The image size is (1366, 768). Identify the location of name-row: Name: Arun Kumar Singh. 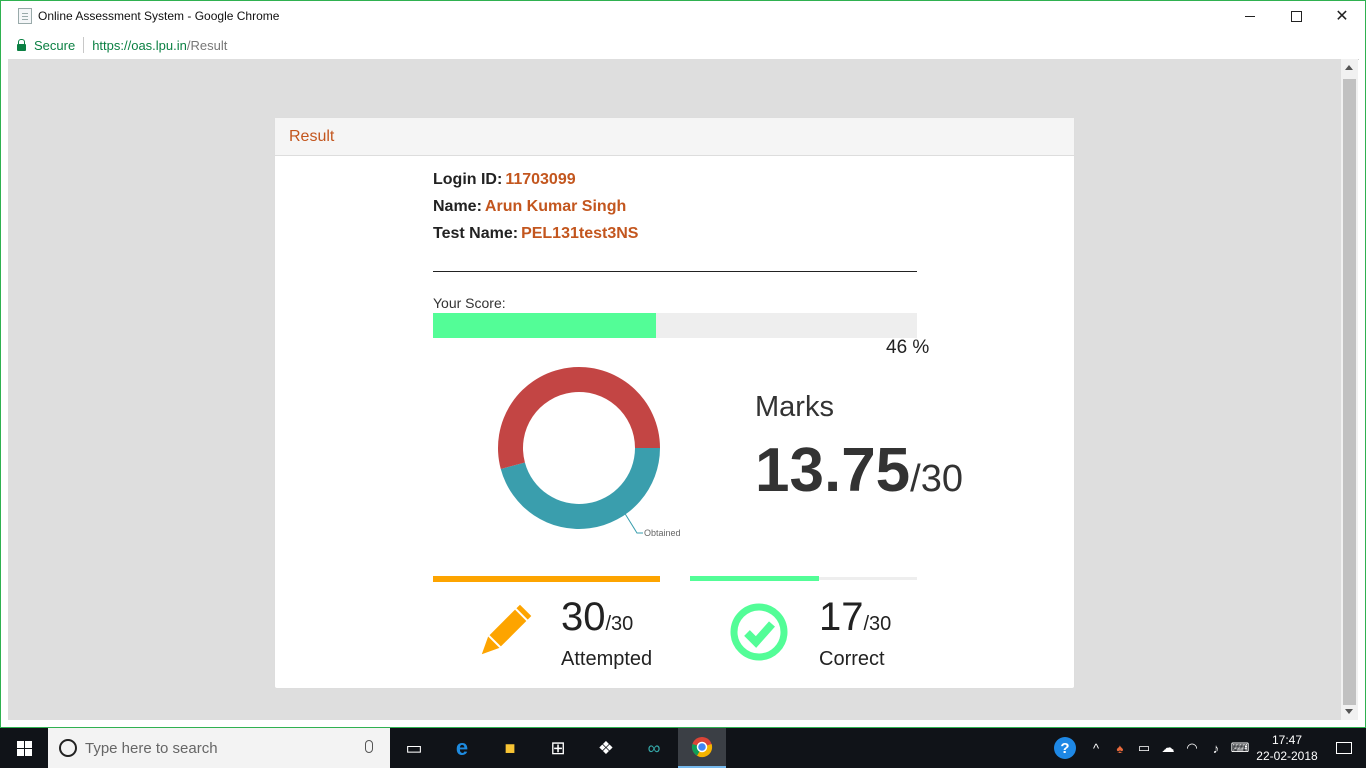
(529, 207).